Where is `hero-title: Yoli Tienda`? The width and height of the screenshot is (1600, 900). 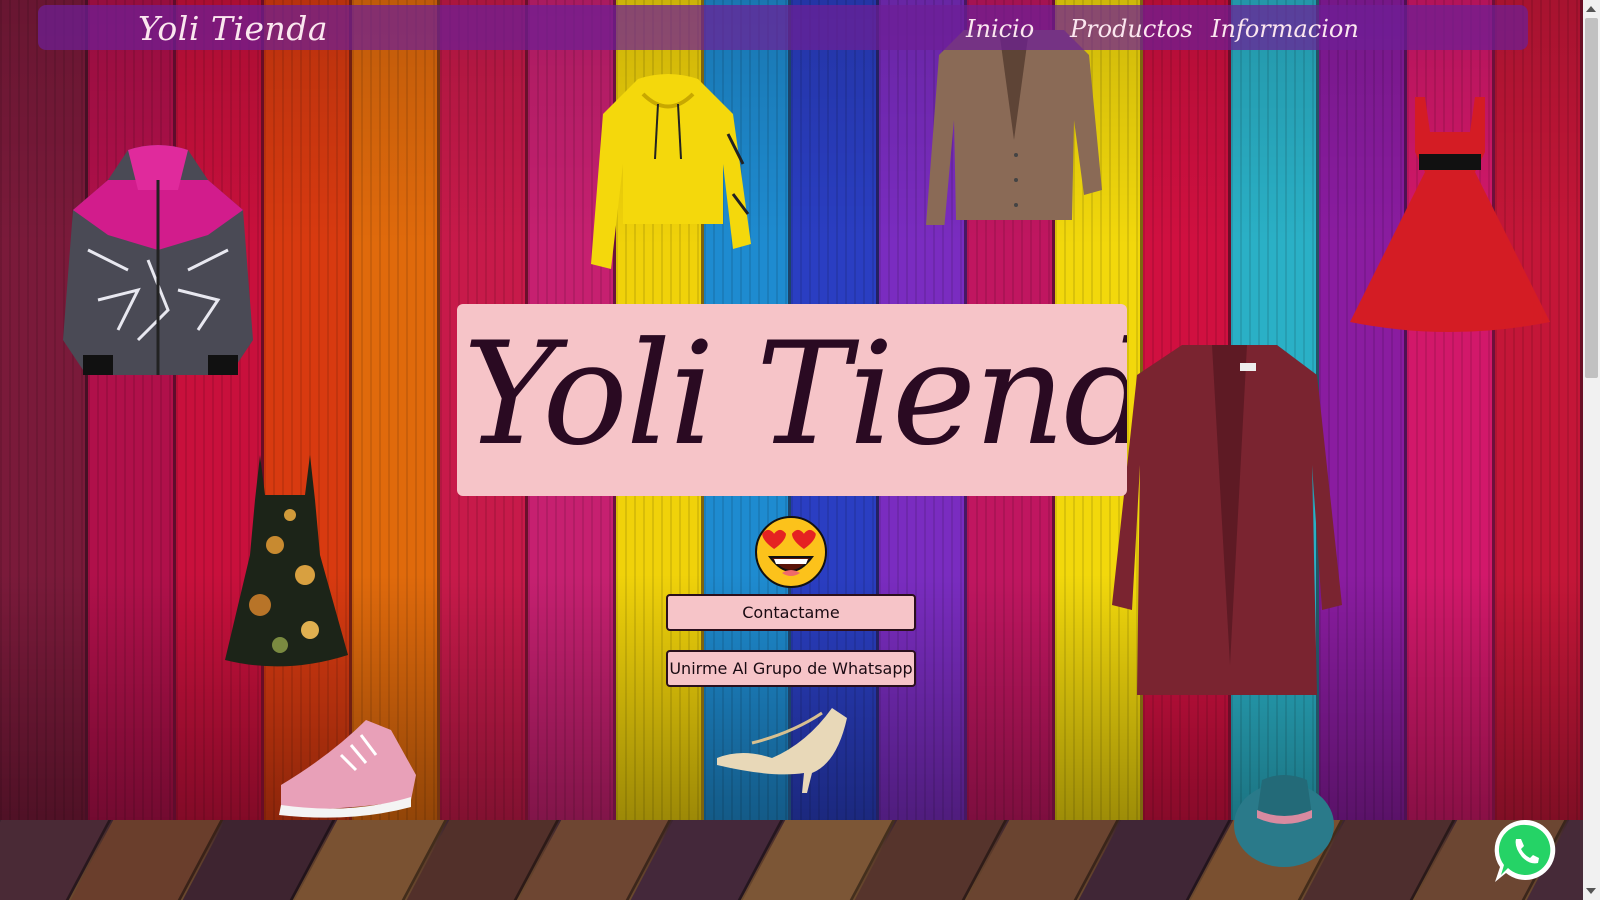
hero-title: Yoli Tienda is located at coordinates (795, 394).